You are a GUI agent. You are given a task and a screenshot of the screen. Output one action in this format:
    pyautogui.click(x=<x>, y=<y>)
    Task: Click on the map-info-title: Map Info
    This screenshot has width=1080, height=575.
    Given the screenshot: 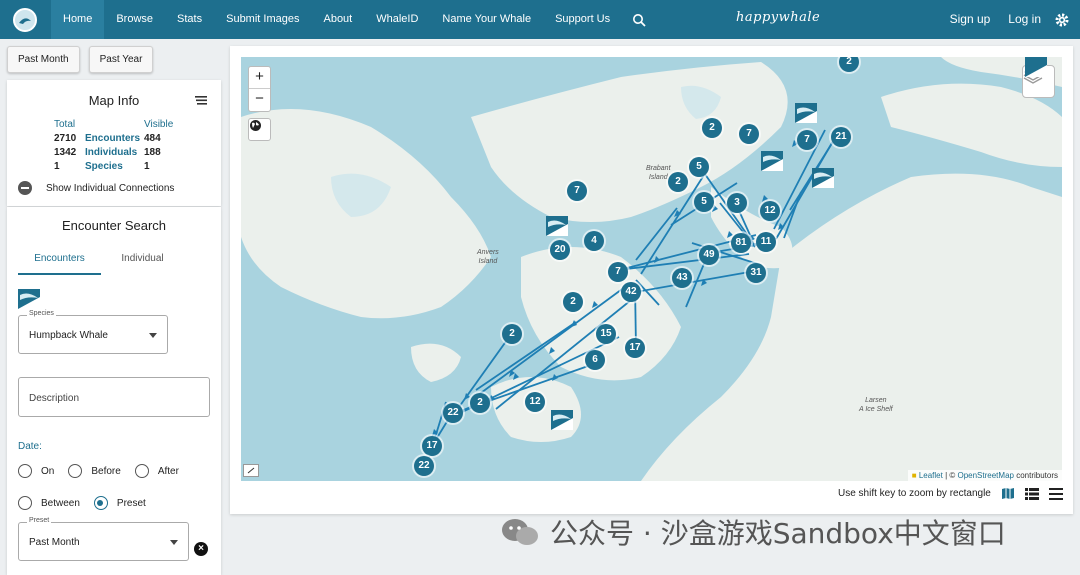 What is the action you would take?
    pyautogui.click(x=114, y=100)
    